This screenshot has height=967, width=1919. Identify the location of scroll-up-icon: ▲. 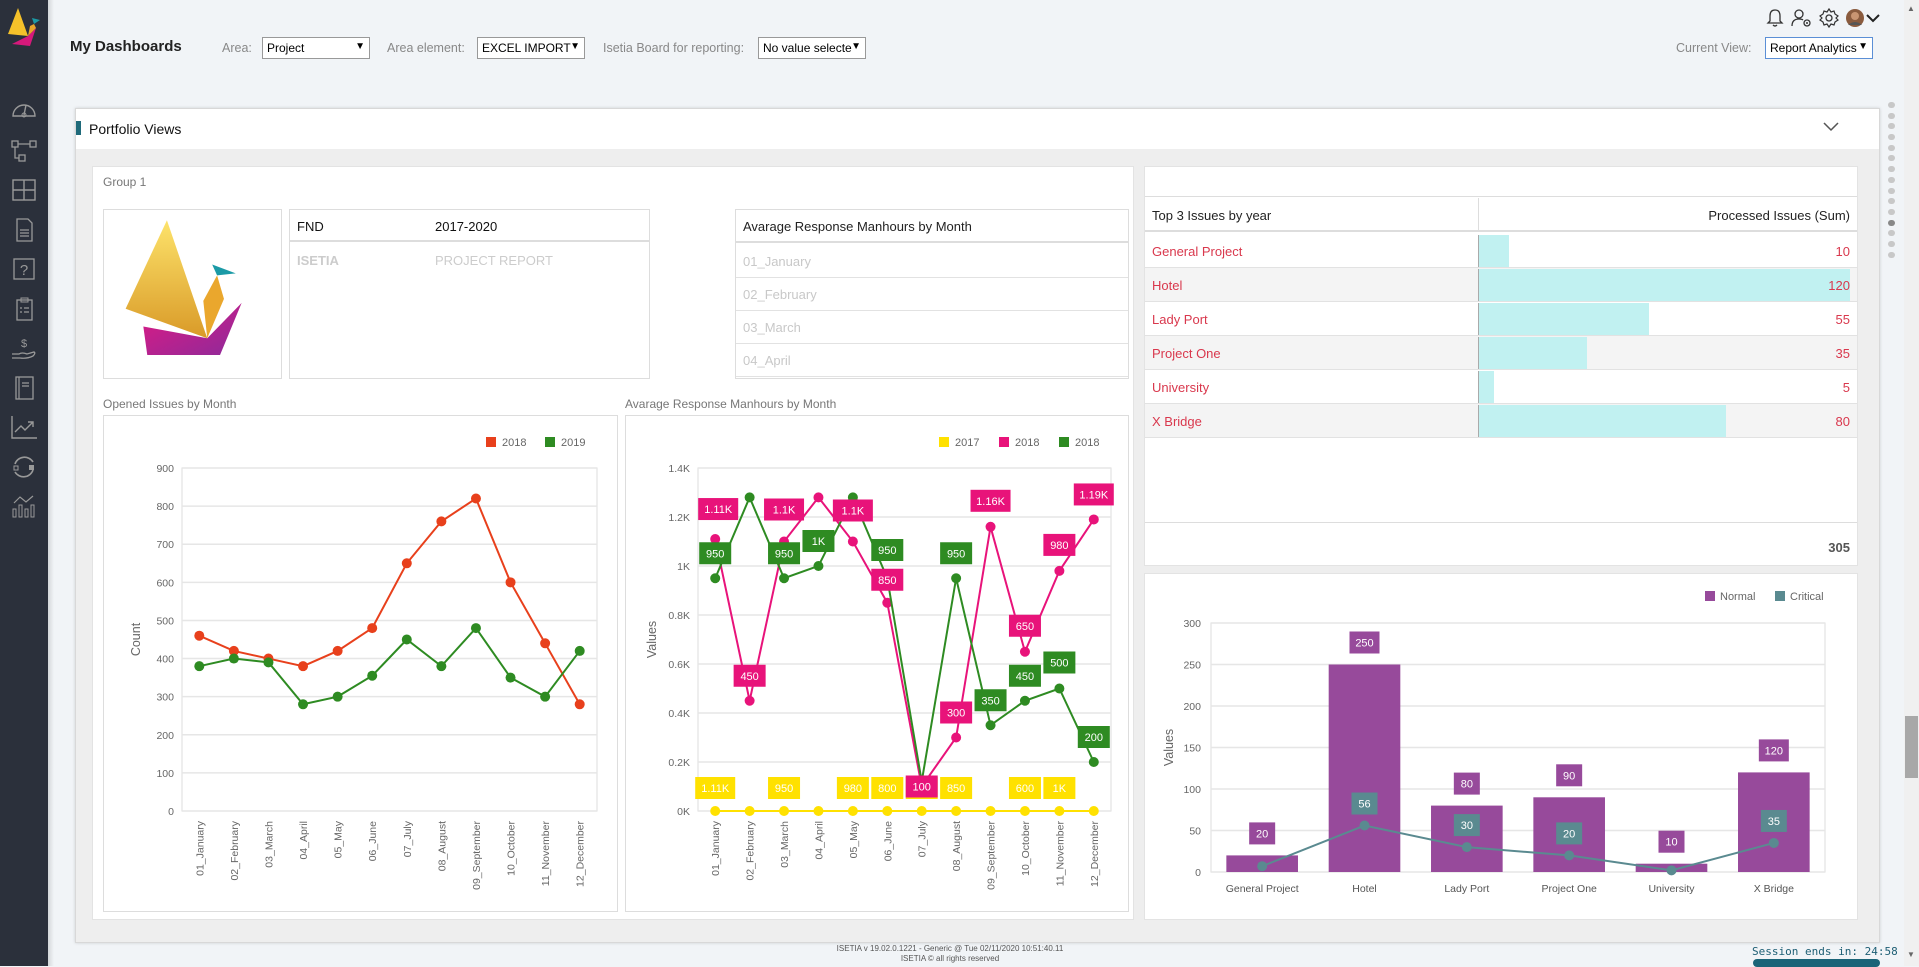
(1911, 8).